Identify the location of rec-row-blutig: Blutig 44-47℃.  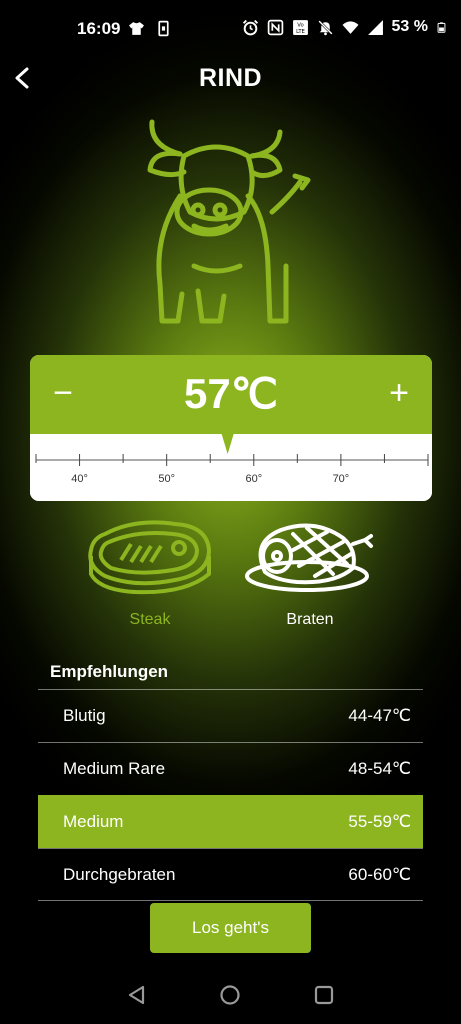
(230, 715).